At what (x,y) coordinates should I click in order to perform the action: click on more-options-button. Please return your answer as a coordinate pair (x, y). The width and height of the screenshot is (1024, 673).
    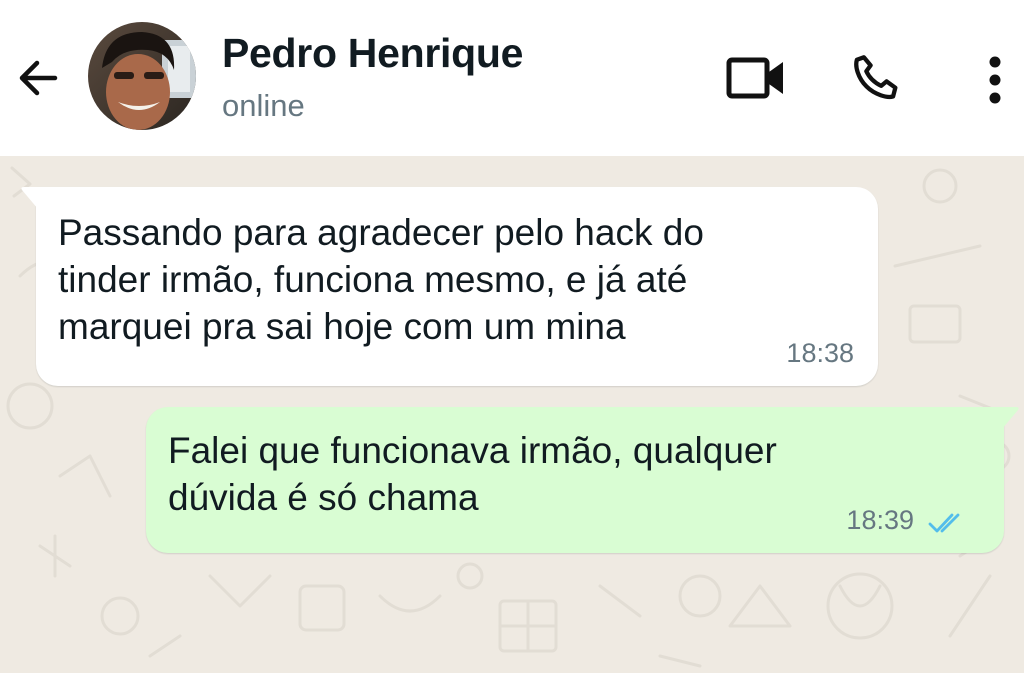
    Looking at the image, I should click on (995, 80).